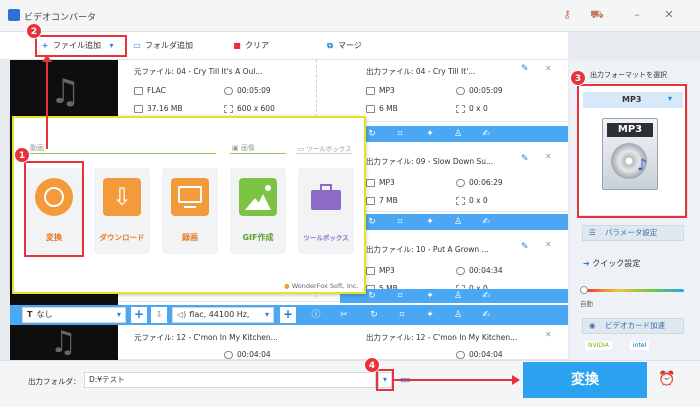 Image resolution: width=700 pixels, height=407 pixels. Describe the element at coordinates (316, 315) in the screenshot. I see `info-icon: ⓘ` at that location.